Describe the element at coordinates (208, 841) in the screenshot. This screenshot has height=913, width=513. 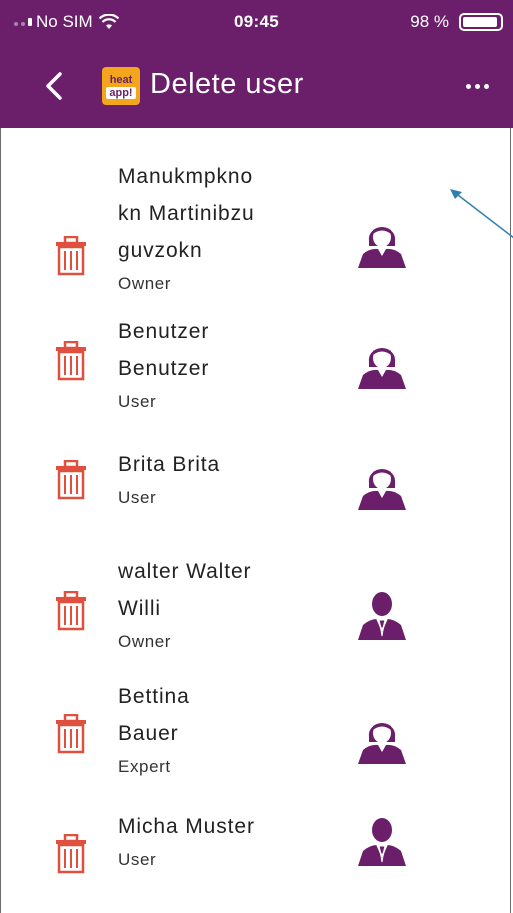
I see `user-name: Micha Muster User` at that location.